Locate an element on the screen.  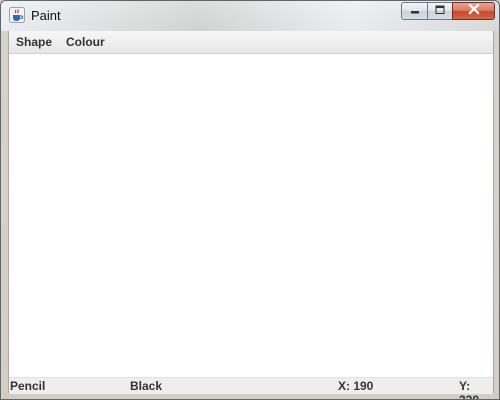
maximize-button is located at coordinates (439, 11).